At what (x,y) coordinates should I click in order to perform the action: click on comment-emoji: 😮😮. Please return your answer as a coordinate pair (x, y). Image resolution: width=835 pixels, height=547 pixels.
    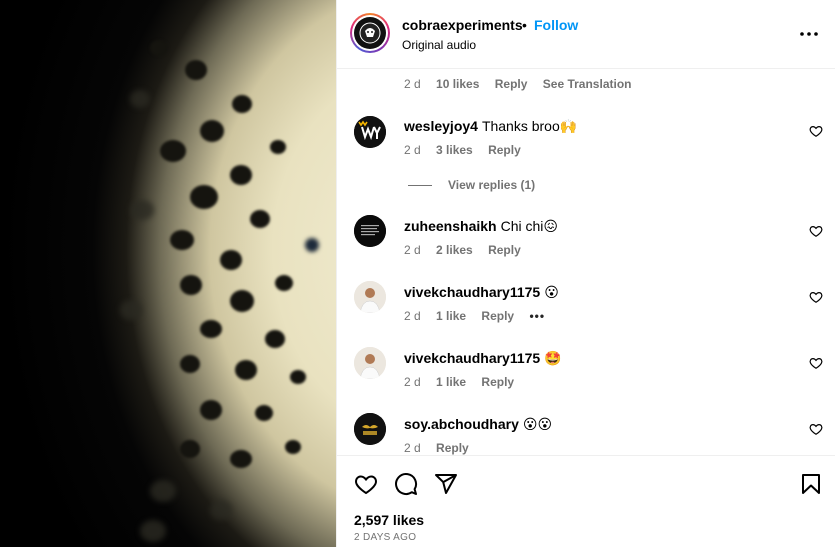
    Looking at the image, I should click on (537, 424).